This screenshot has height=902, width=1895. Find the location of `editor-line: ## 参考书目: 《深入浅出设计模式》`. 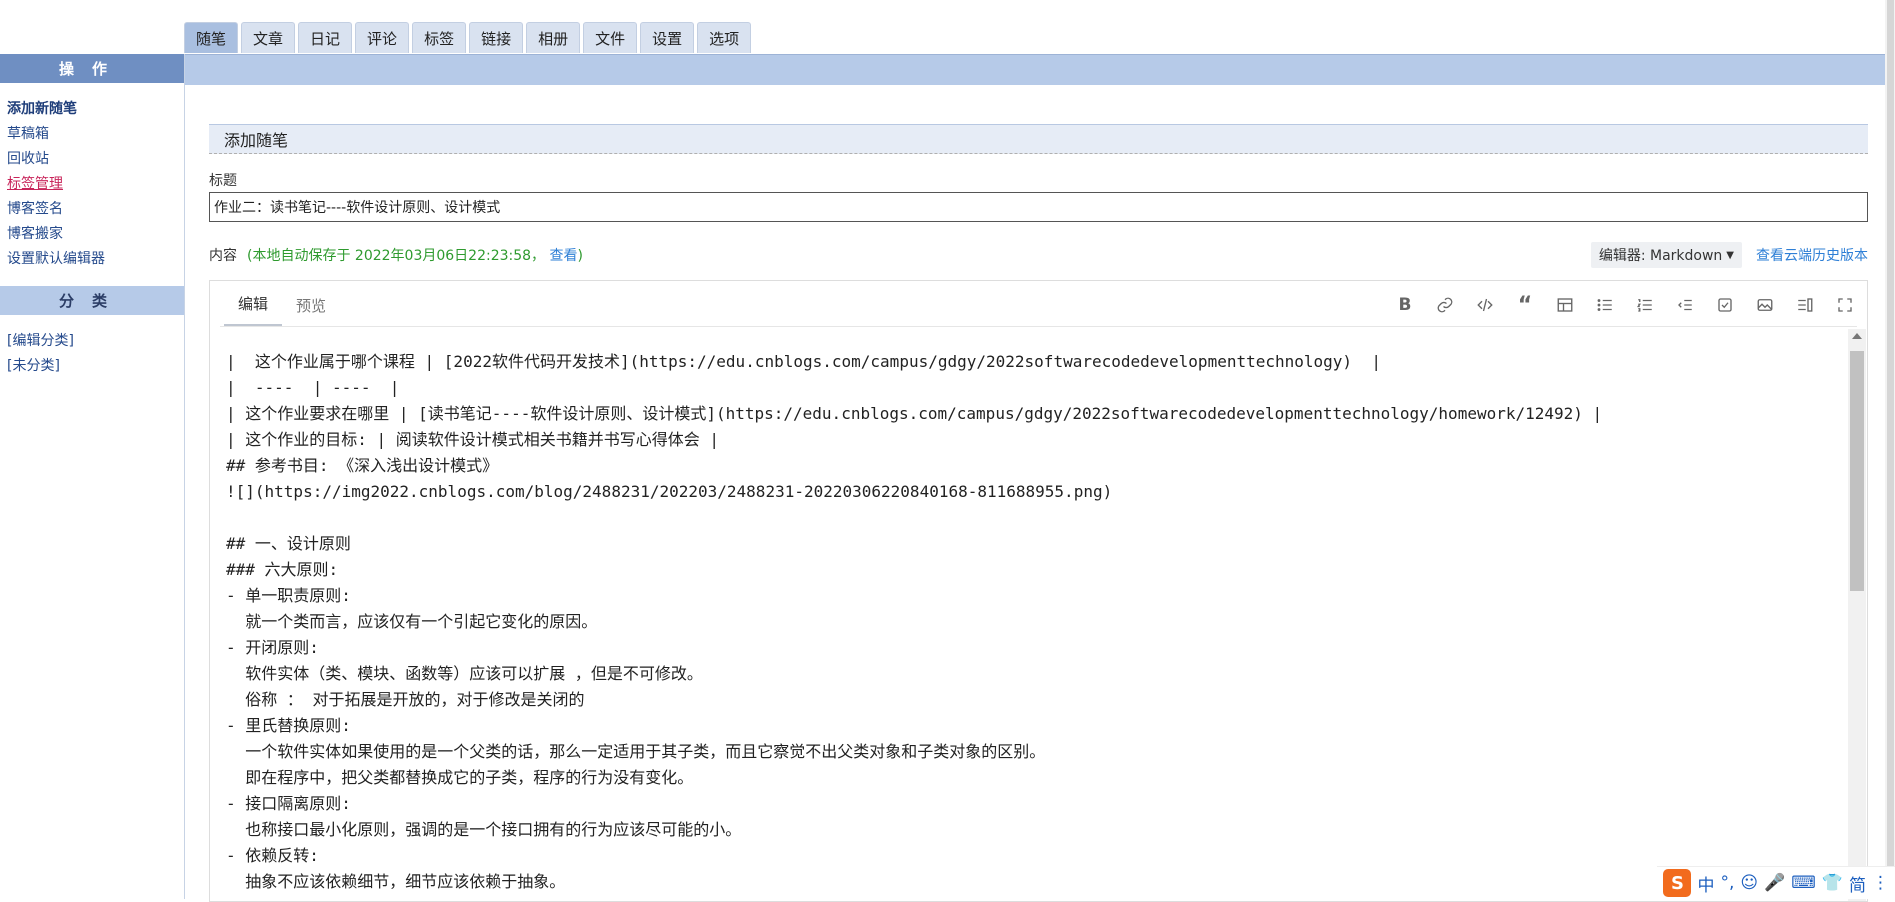

editor-line: ## 参考书目: 《深入浅出设计模式》 is located at coordinates (362, 465).